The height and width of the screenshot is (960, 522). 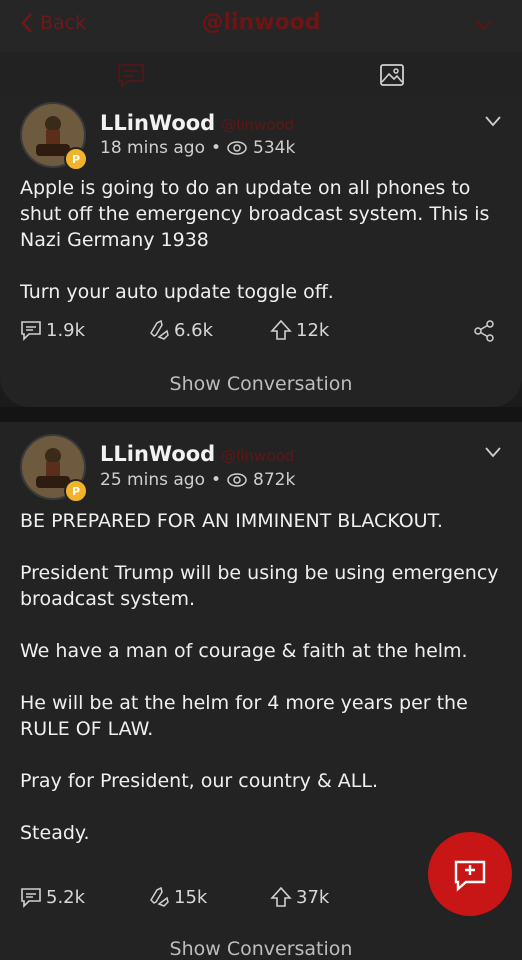 I want to click on compose-icon, so click(x=470, y=876).